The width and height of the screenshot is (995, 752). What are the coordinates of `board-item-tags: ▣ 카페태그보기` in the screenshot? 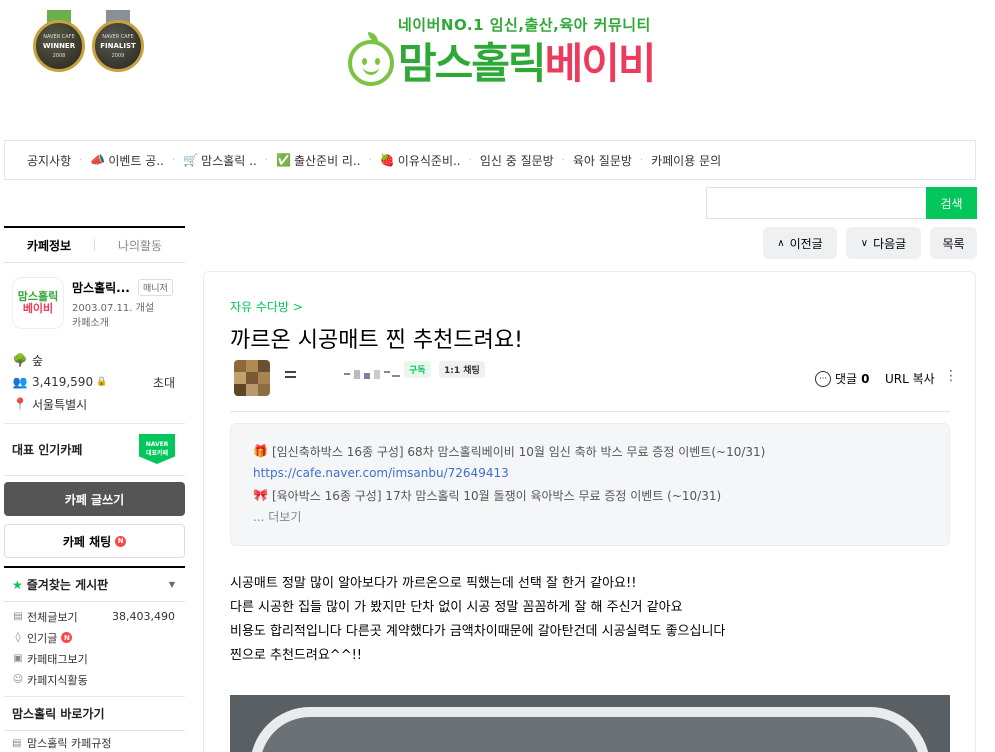 It's located at (94, 658).